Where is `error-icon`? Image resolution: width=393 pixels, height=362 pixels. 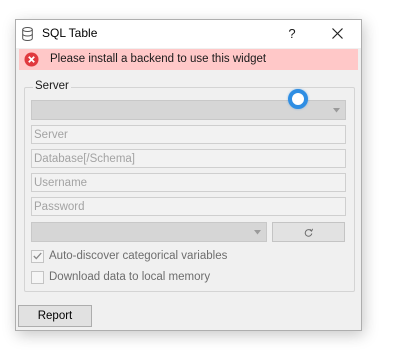
error-icon is located at coordinates (31, 59).